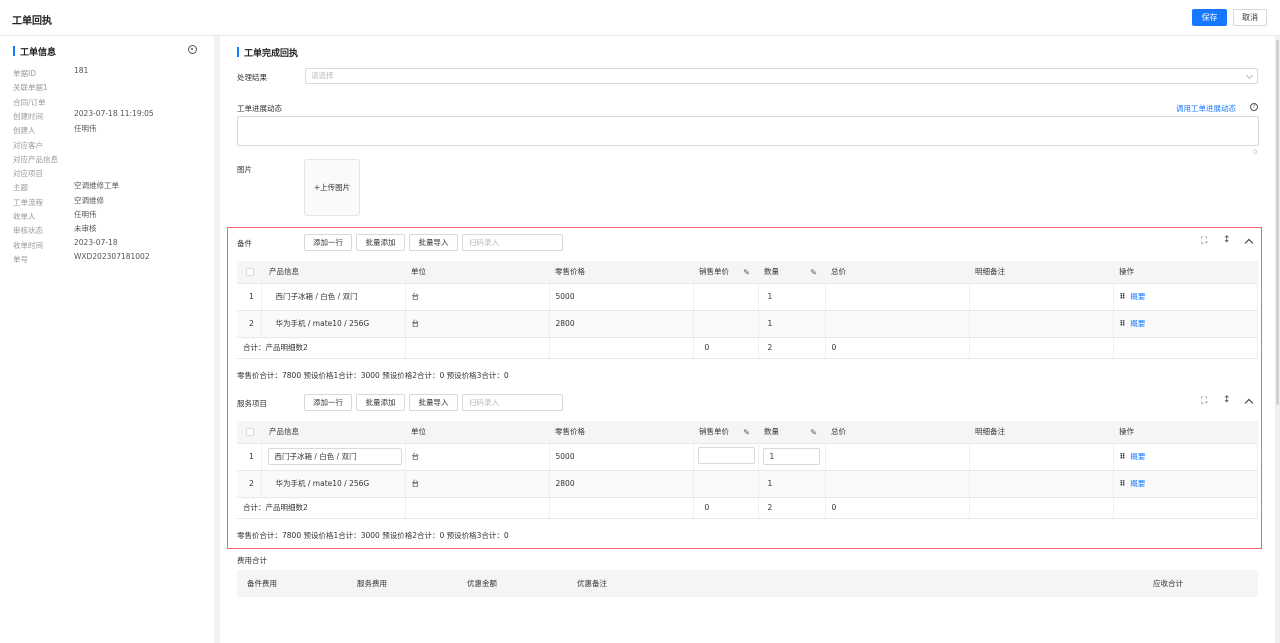 This screenshot has height=643, width=1280. I want to click on parts-batch-import-button: 批量导入, so click(433, 242).